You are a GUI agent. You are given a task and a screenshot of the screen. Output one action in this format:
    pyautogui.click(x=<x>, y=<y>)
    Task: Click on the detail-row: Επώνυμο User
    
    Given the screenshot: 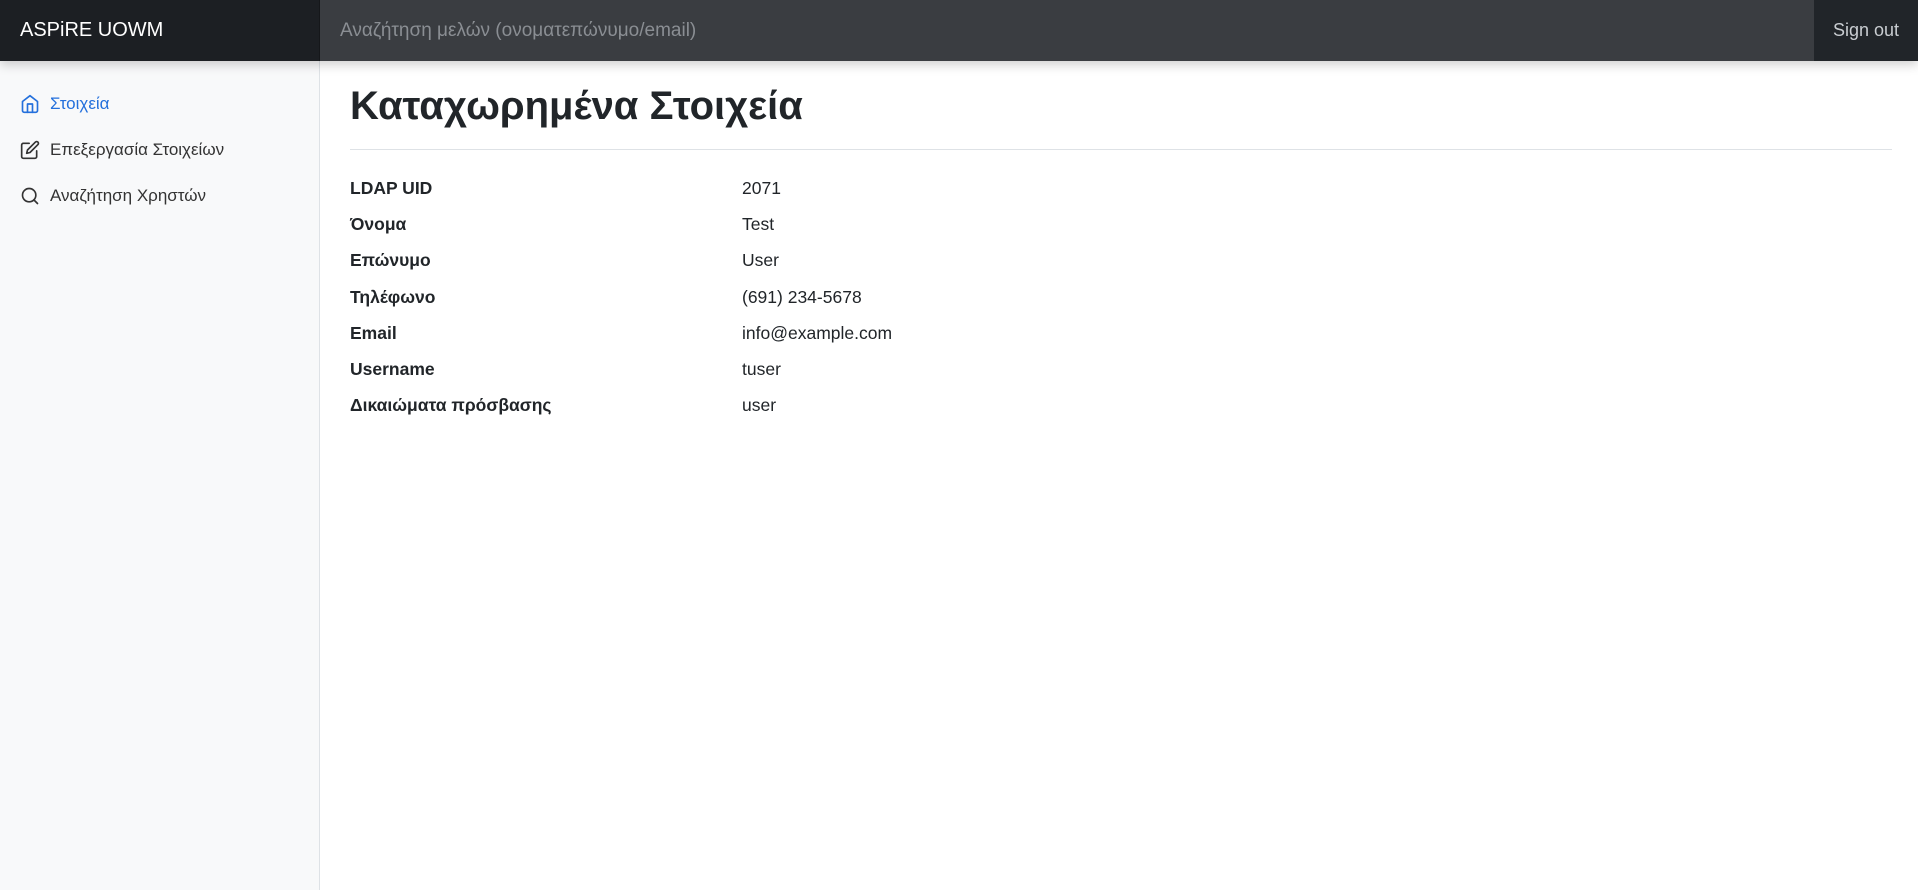 What is the action you would take?
    pyautogui.click(x=1121, y=261)
    